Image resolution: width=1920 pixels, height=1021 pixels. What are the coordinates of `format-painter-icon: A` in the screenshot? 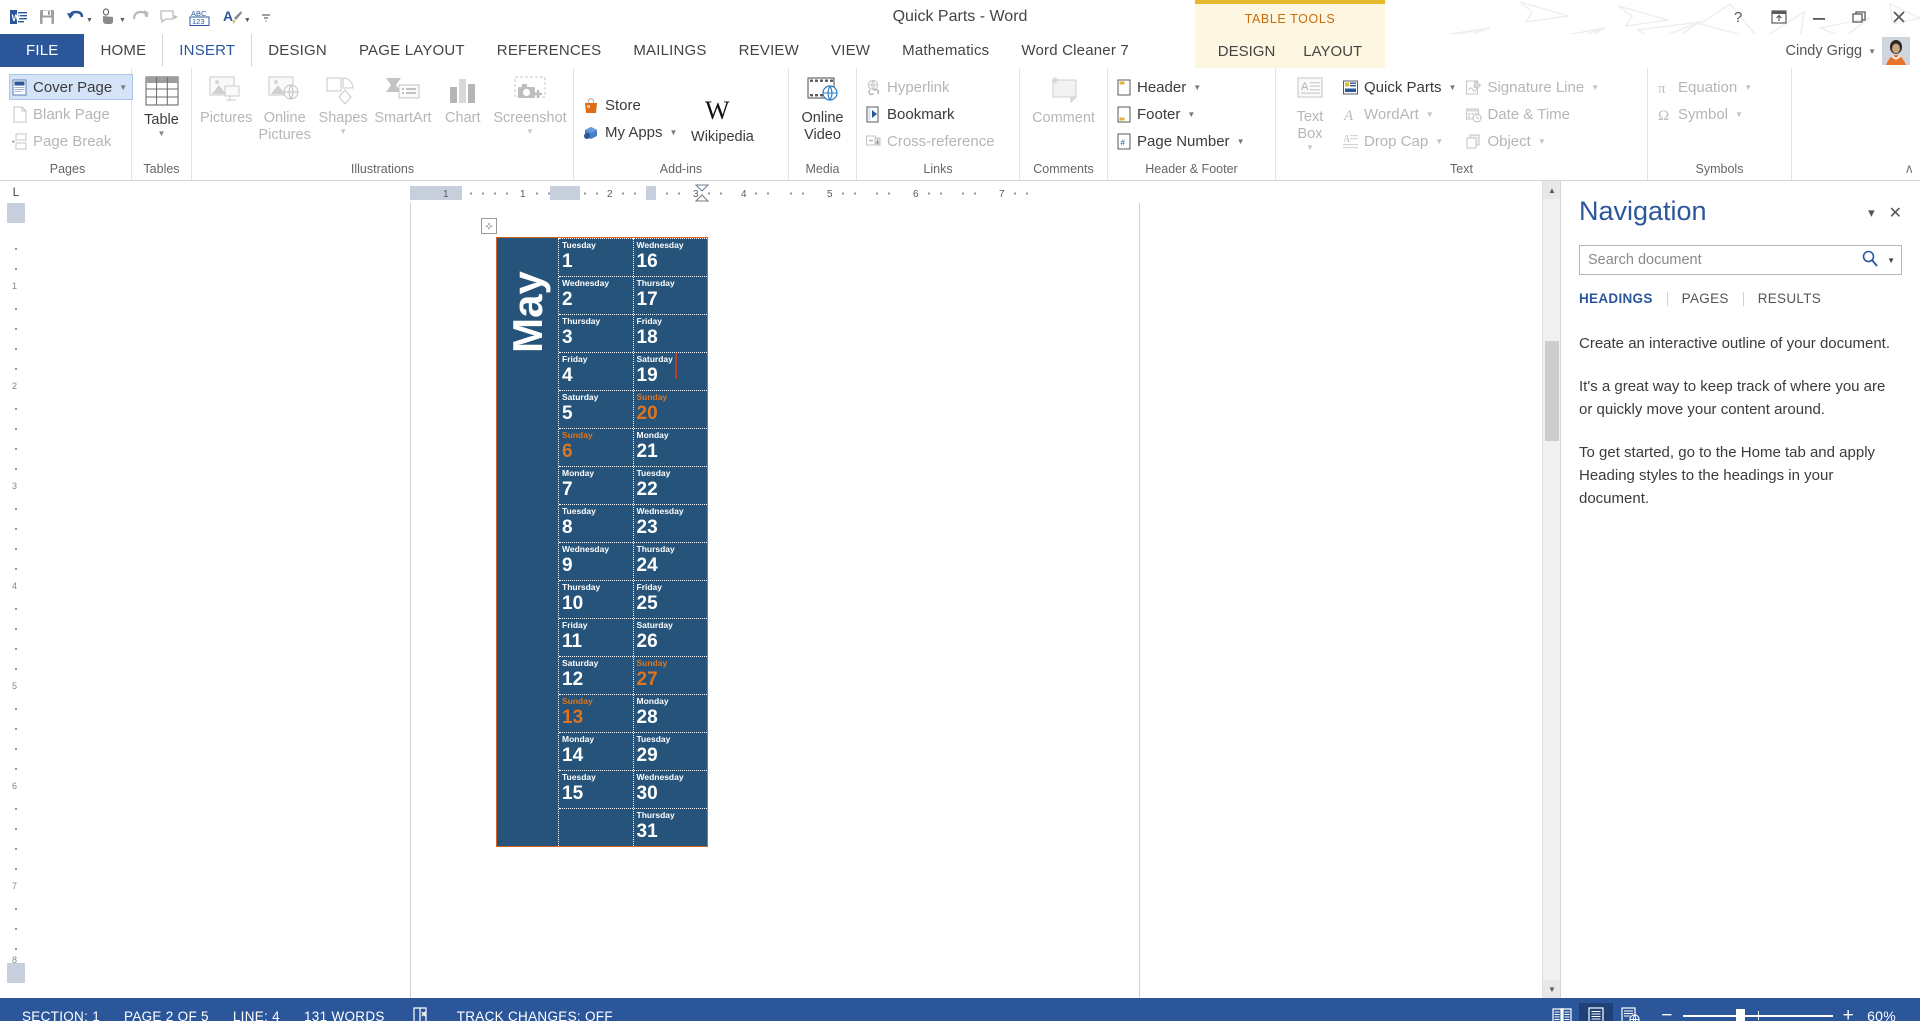 It's located at (233, 17).